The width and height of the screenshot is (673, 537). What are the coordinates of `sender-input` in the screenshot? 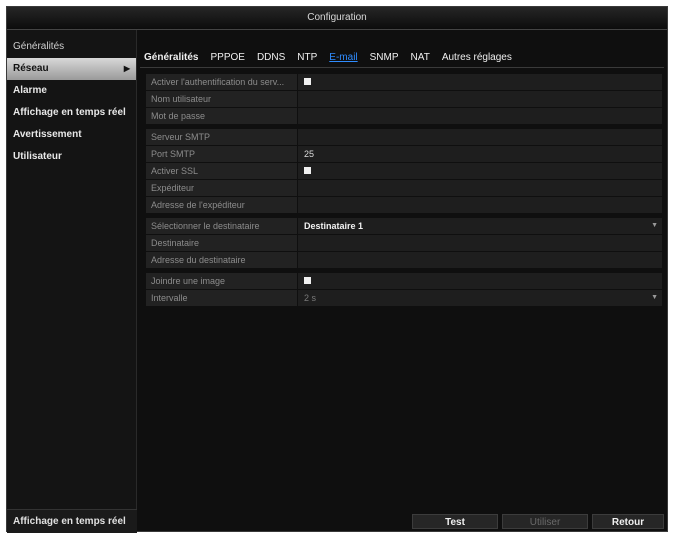 It's located at (480, 188).